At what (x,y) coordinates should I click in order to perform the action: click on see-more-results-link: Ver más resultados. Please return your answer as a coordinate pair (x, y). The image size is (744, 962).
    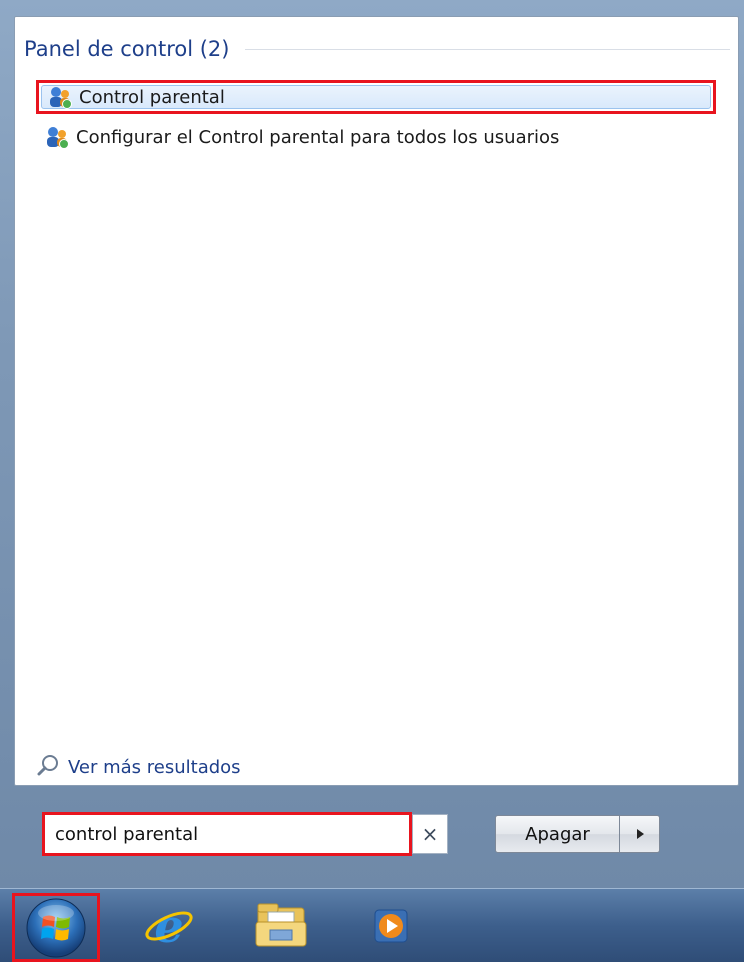
    Looking at the image, I should click on (138, 767).